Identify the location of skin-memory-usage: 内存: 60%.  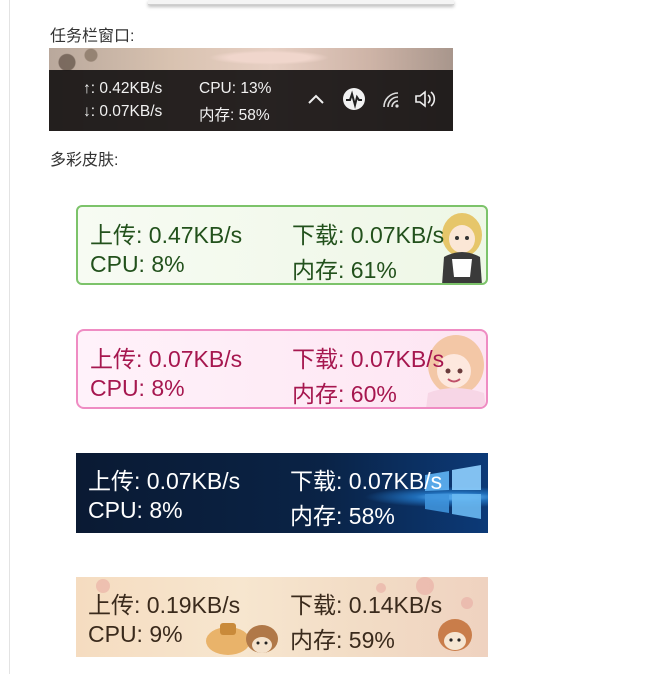
(344, 394).